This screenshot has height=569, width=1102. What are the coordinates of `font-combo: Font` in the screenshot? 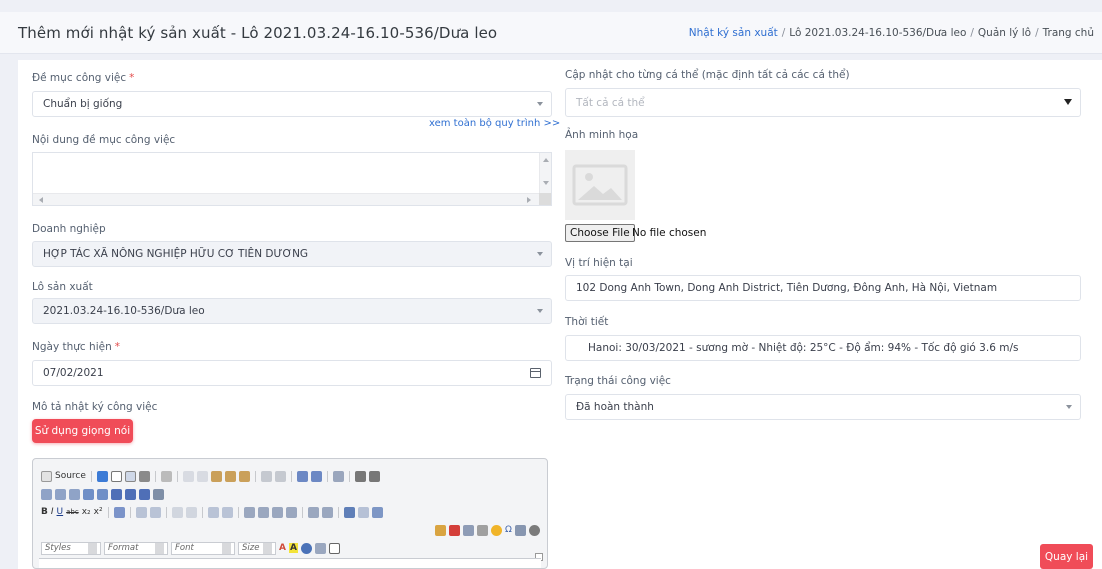 It's located at (203, 548).